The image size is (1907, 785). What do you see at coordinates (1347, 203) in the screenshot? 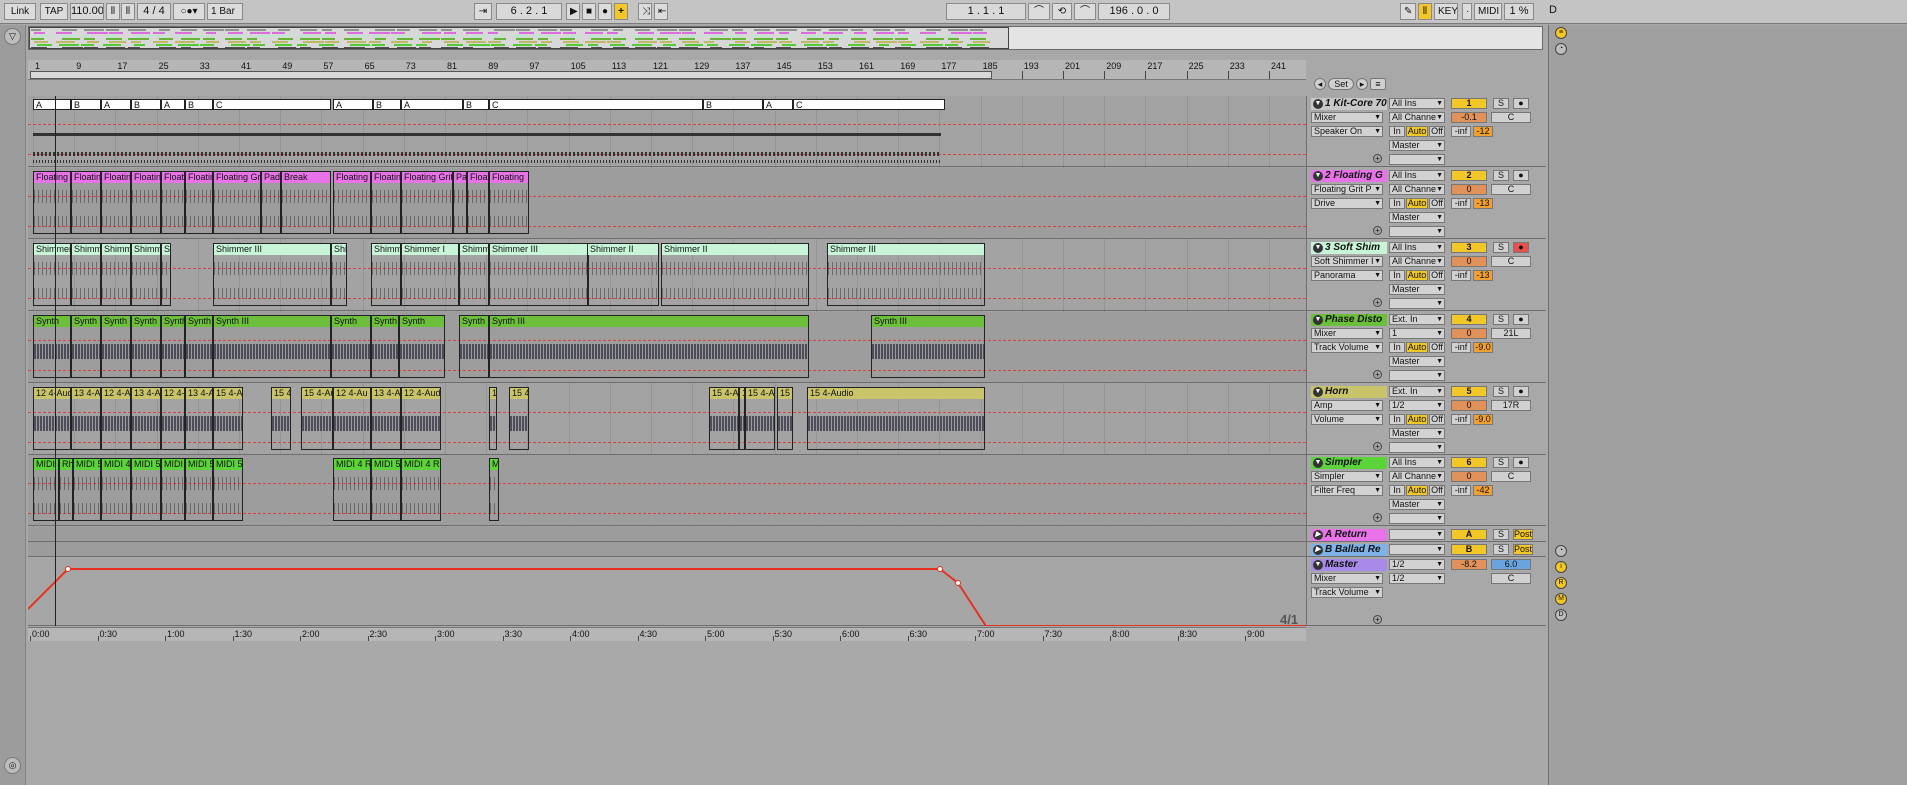
I see `parameter-chooser: Drive` at bounding box center [1347, 203].